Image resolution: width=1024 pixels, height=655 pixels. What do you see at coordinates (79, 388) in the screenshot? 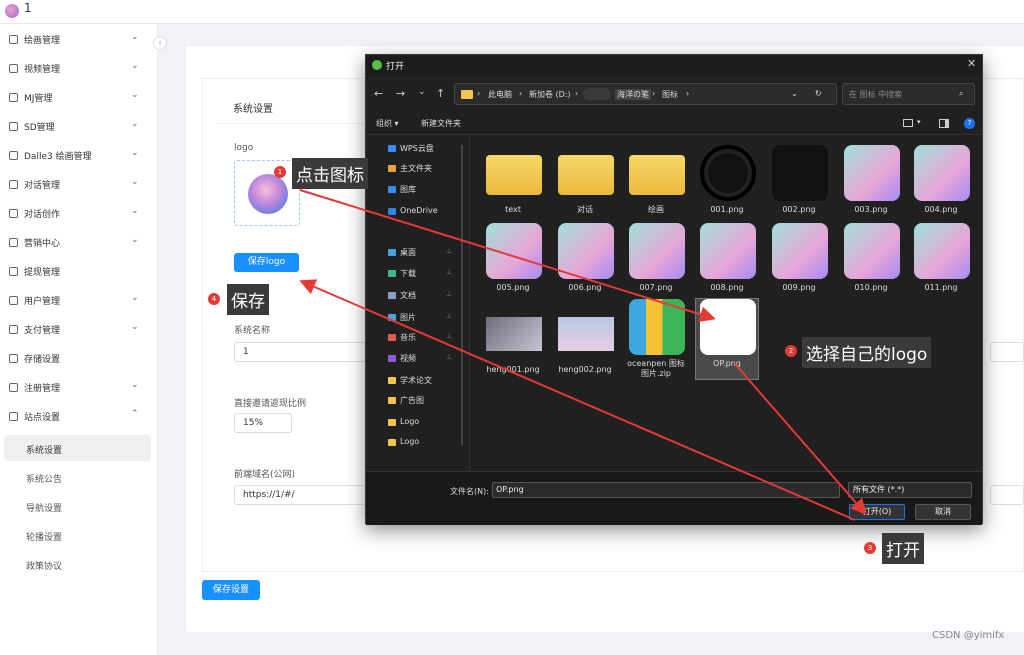
I see `sidebar-item: 注册管理 ⌄` at bounding box center [79, 388].